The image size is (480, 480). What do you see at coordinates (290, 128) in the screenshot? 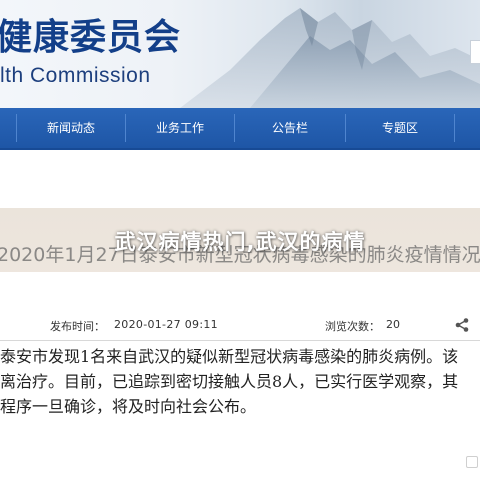
I see `nav-item-notices: 公告栏` at bounding box center [290, 128].